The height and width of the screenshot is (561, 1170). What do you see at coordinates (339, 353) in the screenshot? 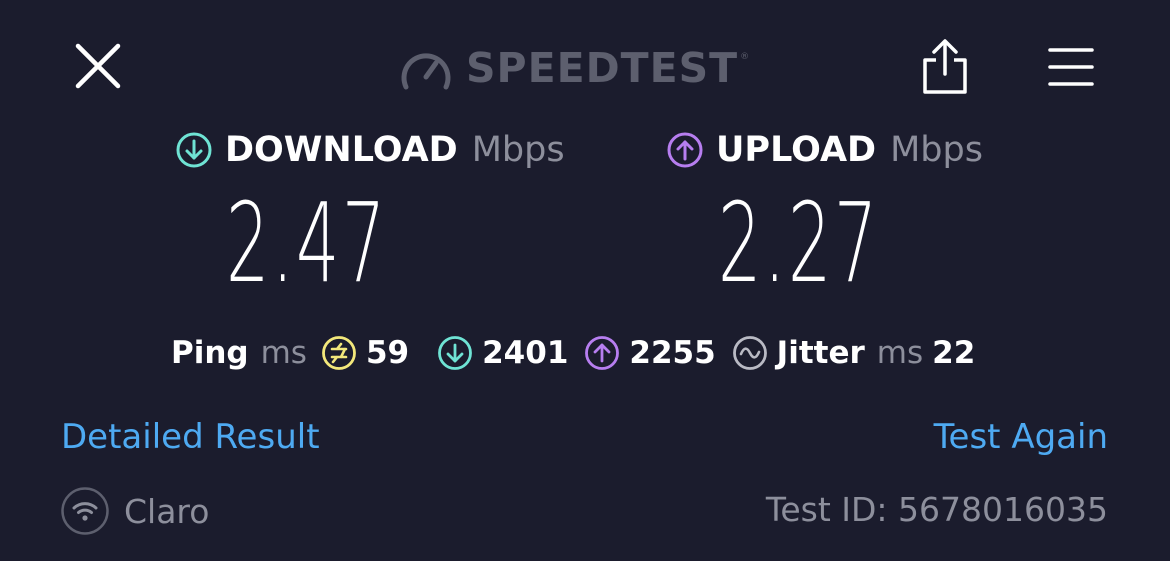
I see `ping-idle-icon` at bounding box center [339, 353].